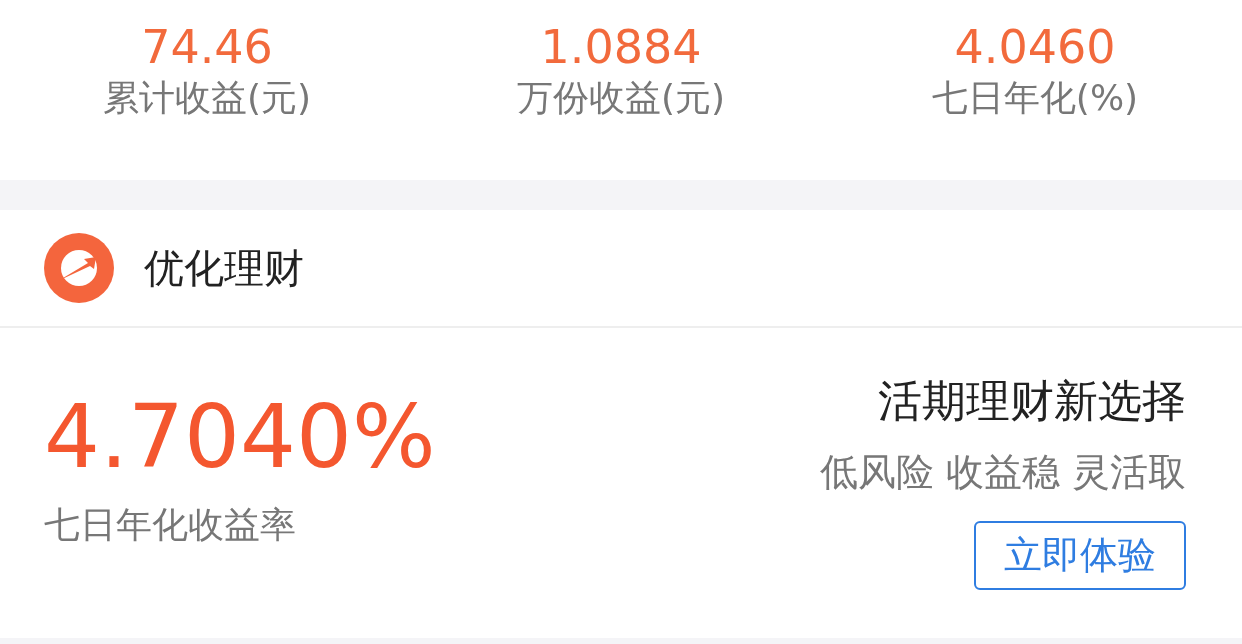 This screenshot has height=644, width=1242. I want to click on feature-tags: 低风险 收益稳 灵活取, so click(1002, 472).